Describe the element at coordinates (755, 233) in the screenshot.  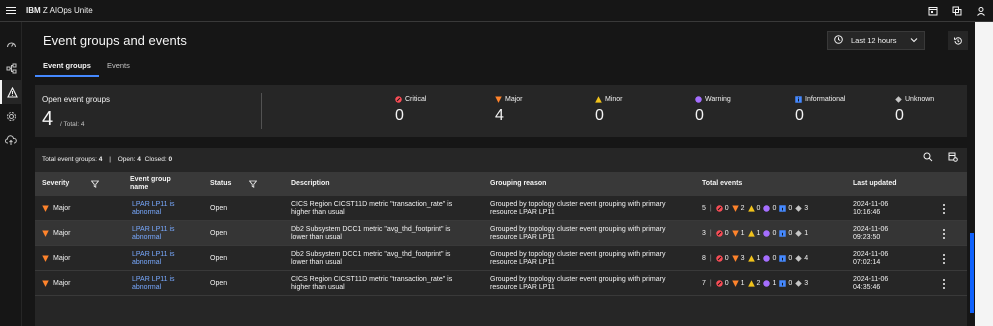
I see `total-events-cell: 3 | 0 1 1 0 0 1` at that location.